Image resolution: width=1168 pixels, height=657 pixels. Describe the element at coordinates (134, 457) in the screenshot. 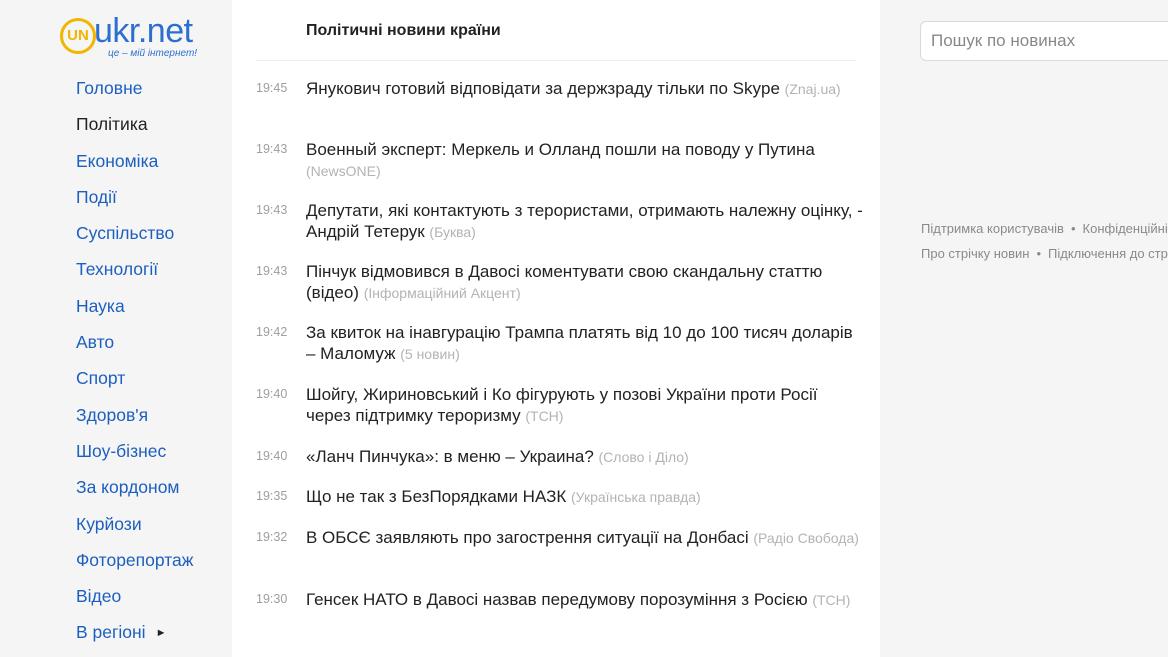

I see `sidebar-item-shou-biznes: Шоу-бізнес` at that location.